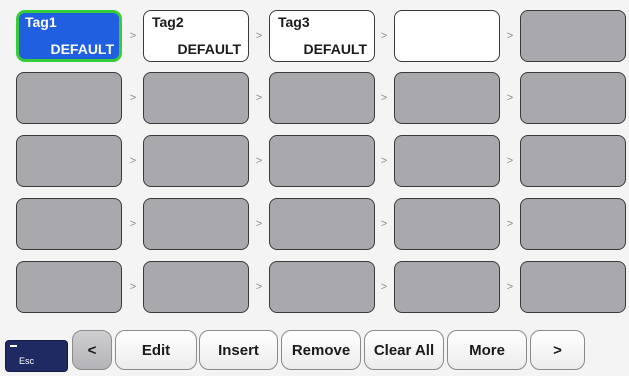  Describe the element at coordinates (557, 350) in the screenshot. I see `next-button: >` at that location.